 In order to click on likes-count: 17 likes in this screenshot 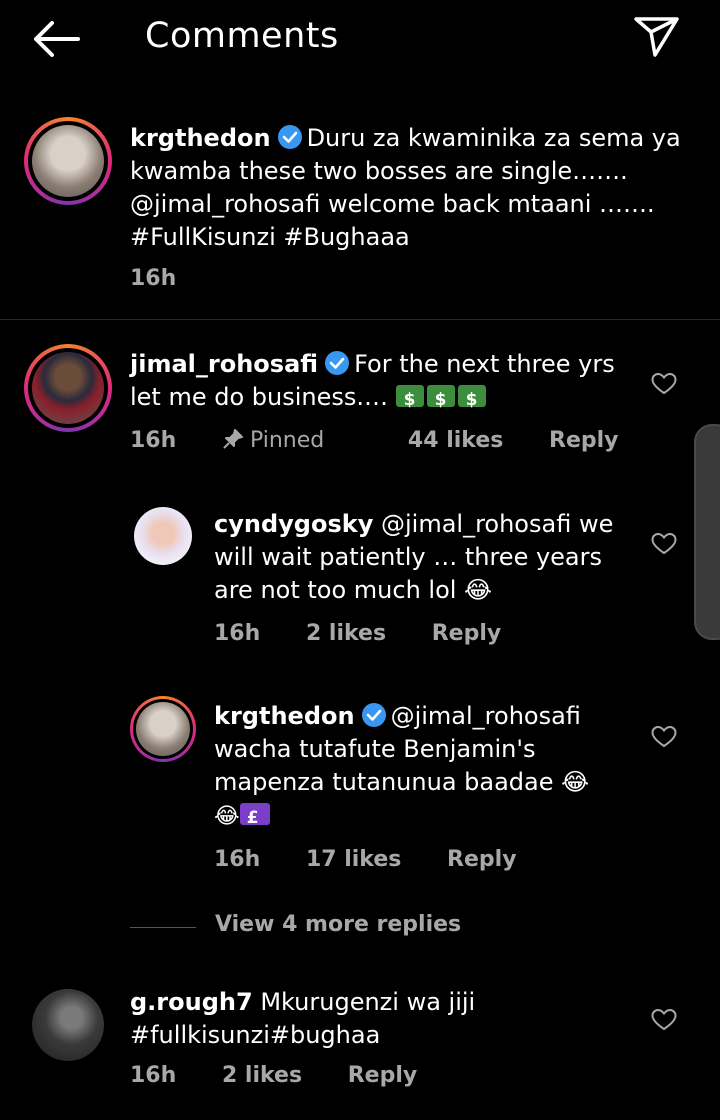, I will do `click(353, 859)`.